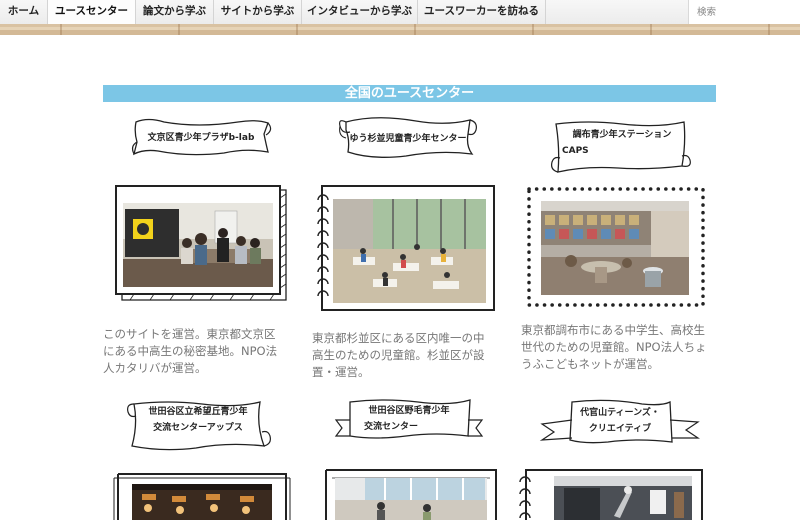 The width and height of the screenshot is (800, 520). I want to click on center-name-line2: 交流センターアップス, so click(198, 428).